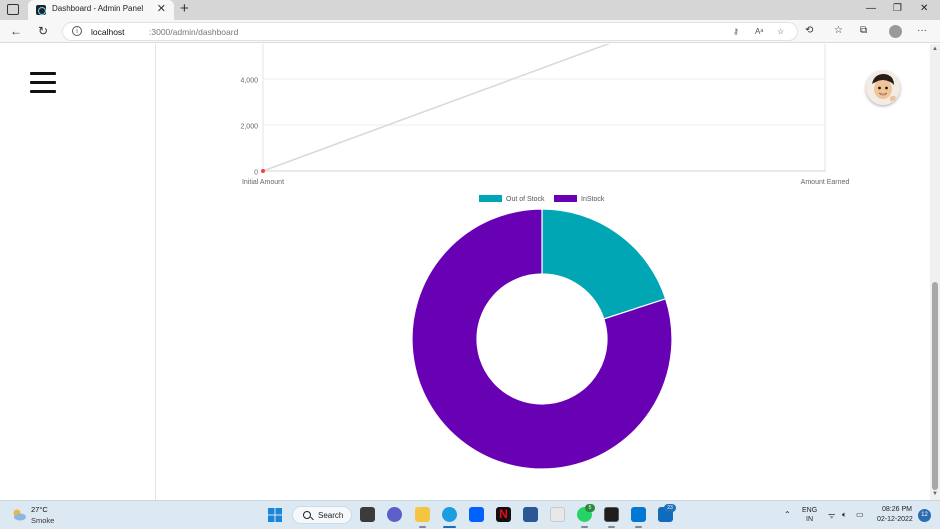 The width and height of the screenshot is (940, 529). I want to click on notification-count-badge: 12, so click(924, 515).